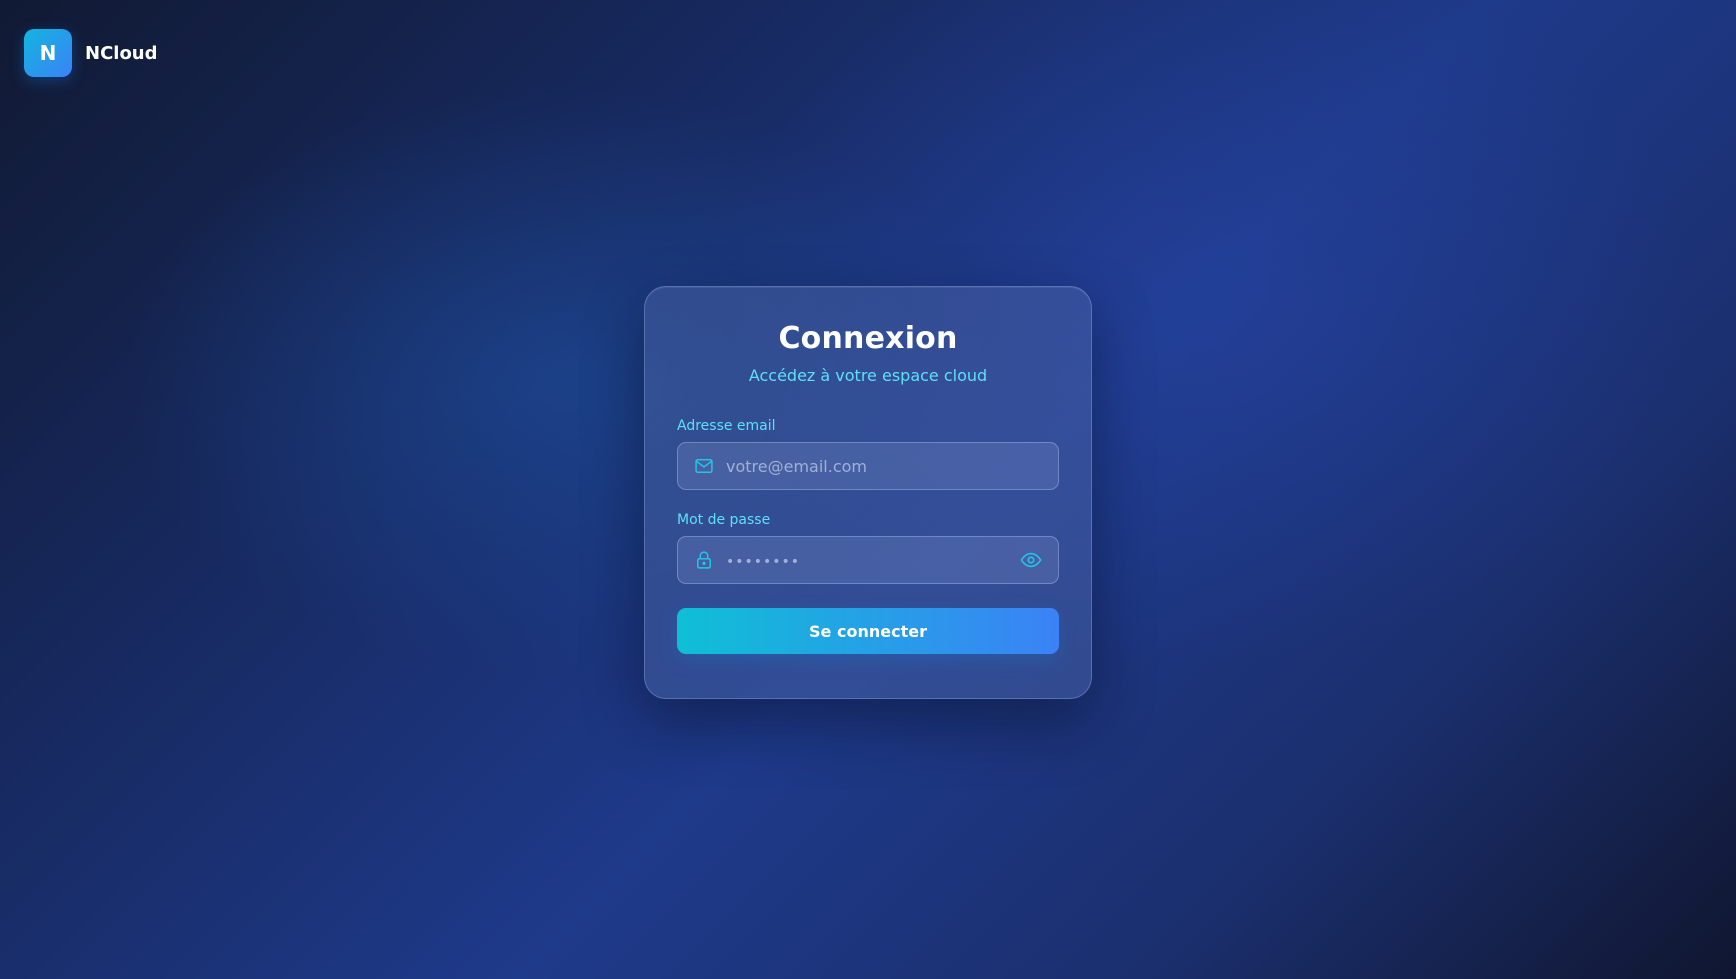 This screenshot has height=979, width=1736. Describe the element at coordinates (726, 426) in the screenshot. I see `email-label: Adresse email` at that location.